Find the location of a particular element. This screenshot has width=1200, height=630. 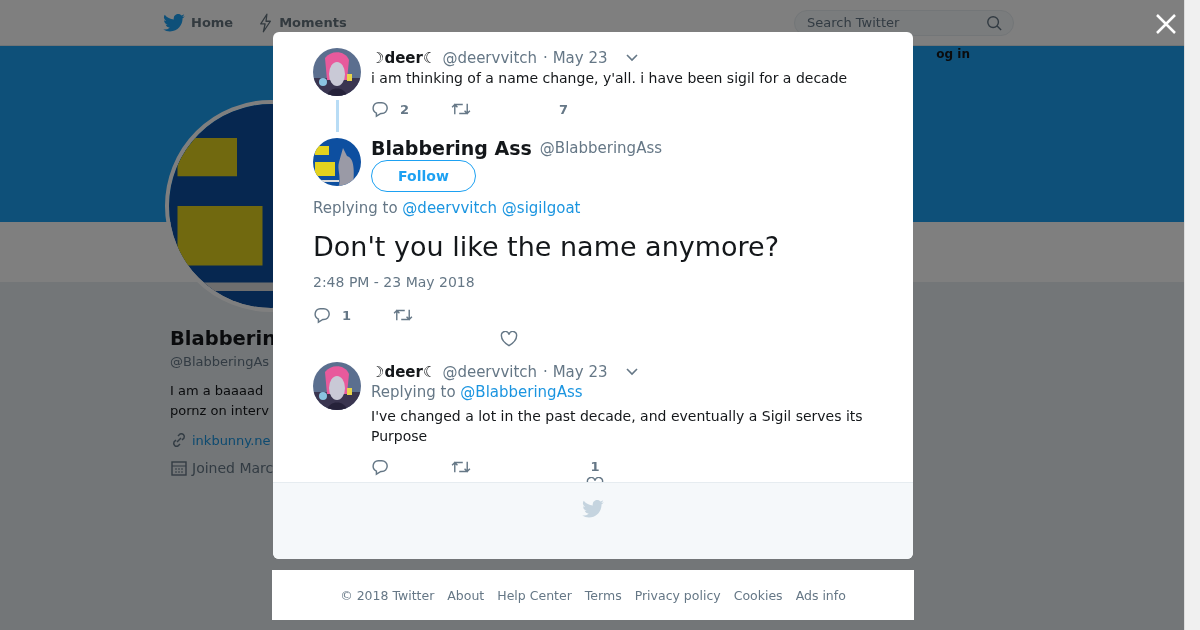

search-field: Search Twitter is located at coordinates (904, 22).